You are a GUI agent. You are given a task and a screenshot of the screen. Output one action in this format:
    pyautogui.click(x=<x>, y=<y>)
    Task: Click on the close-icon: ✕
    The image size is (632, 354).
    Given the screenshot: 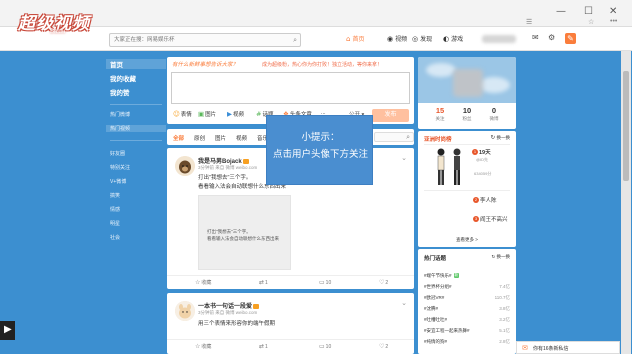 What is the action you would take?
    pyautogui.click(x=613, y=11)
    